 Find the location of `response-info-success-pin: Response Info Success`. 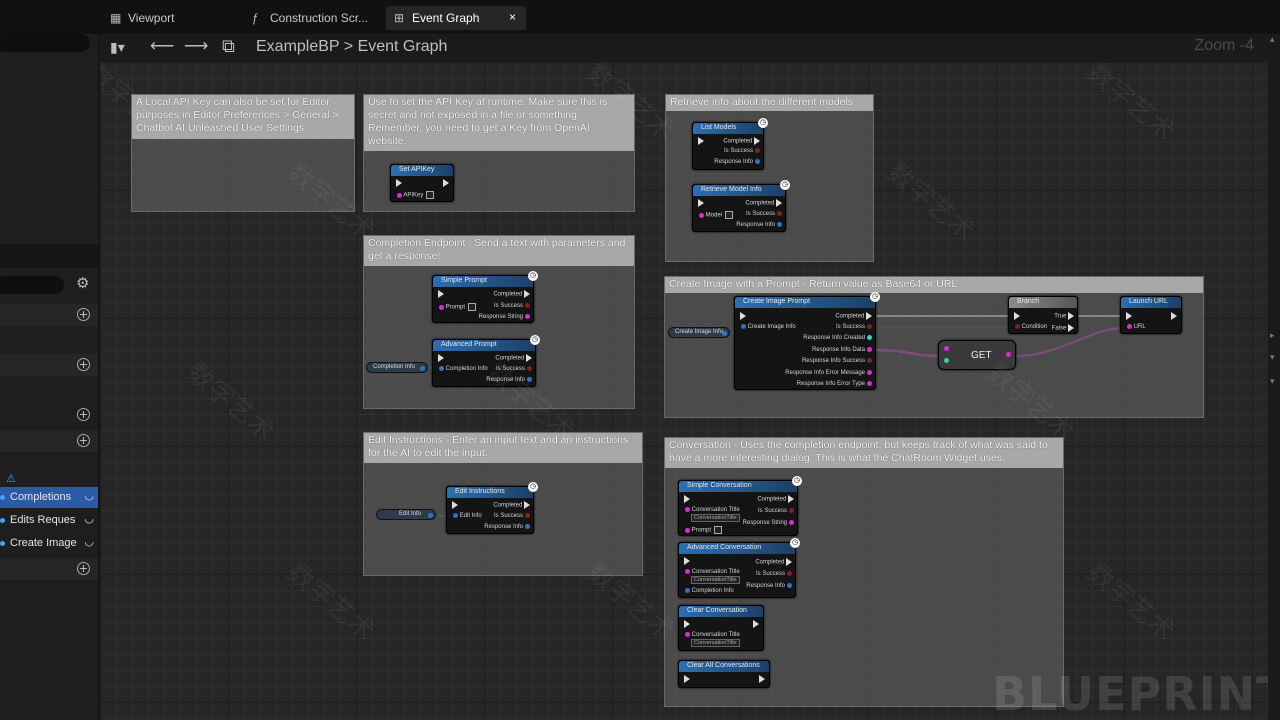

response-info-success-pin: Response Info Success is located at coordinates (837, 361).